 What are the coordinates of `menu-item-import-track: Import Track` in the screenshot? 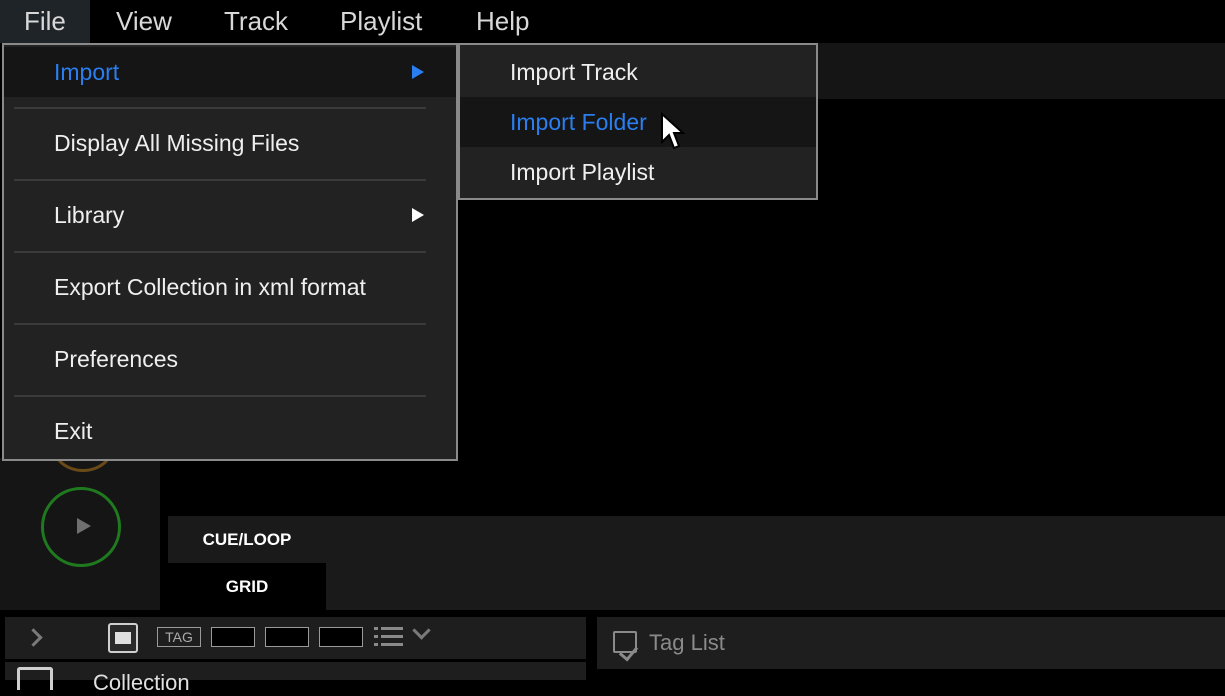 It's located at (638, 72).